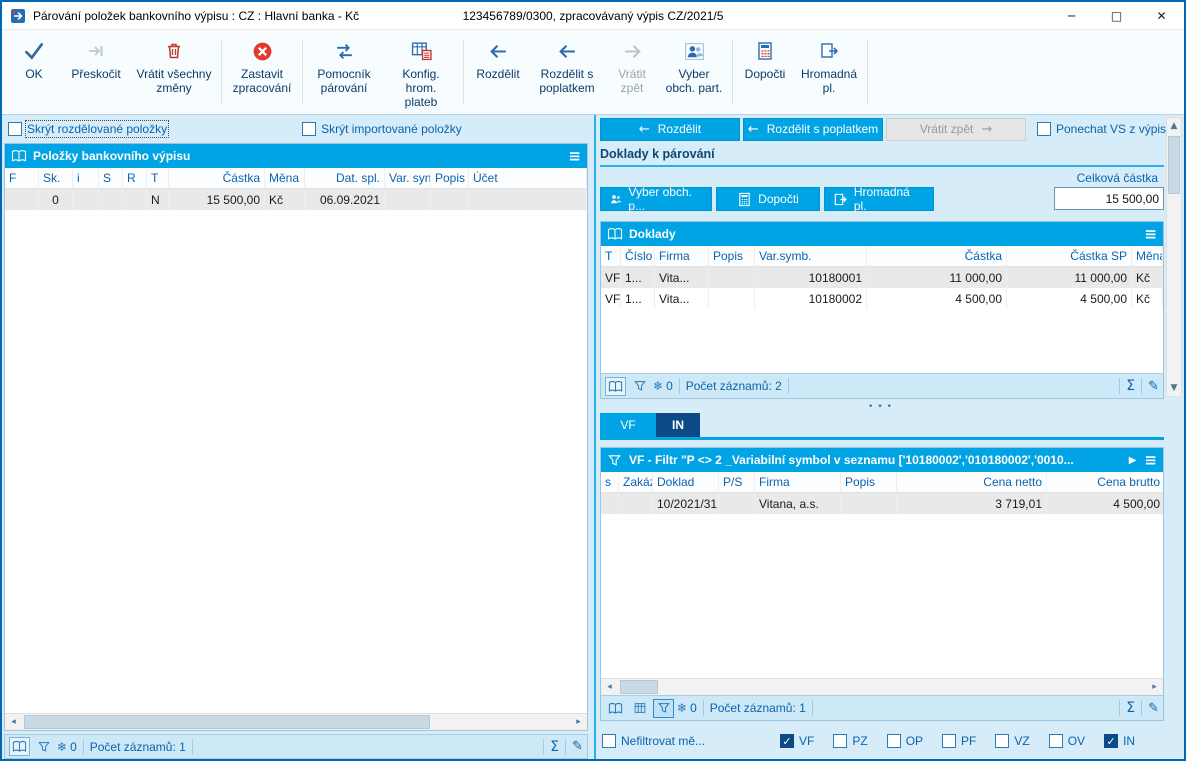 The image size is (1186, 761). What do you see at coordinates (1066, 741) in the screenshot?
I see `type-checkbox-ov: OV` at bounding box center [1066, 741].